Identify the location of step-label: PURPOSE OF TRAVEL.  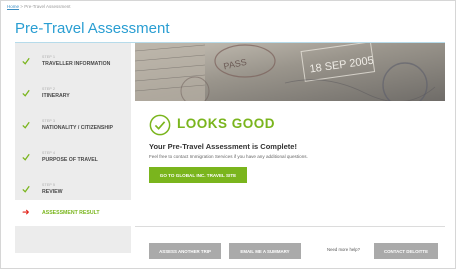
(70, 160).